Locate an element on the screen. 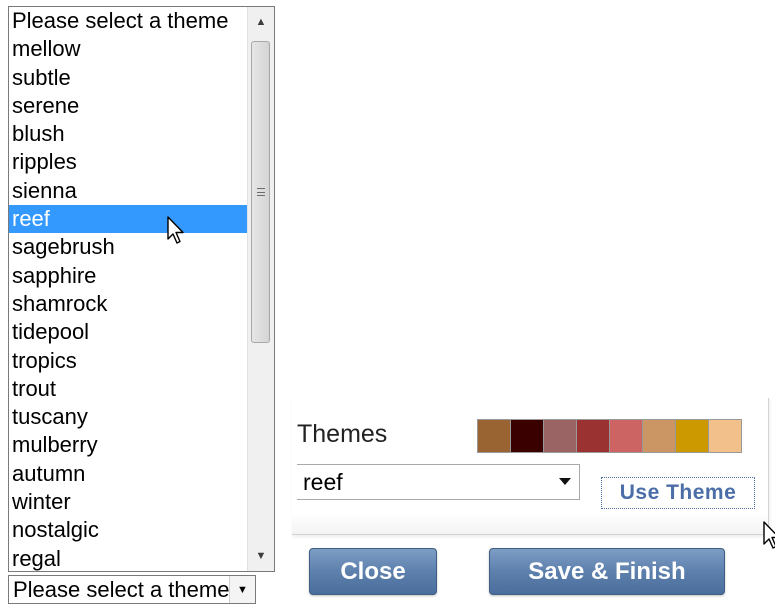 This screenshot has height=605, width=775. grip-icon is located at coordinates (260, 192).